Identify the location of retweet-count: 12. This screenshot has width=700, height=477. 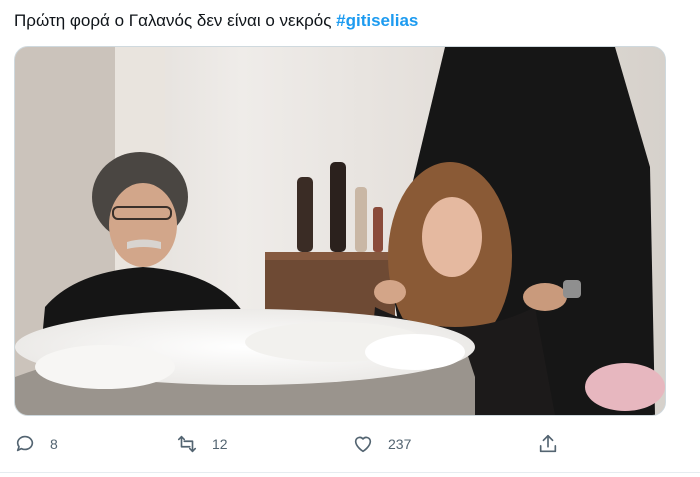
(220, 444).